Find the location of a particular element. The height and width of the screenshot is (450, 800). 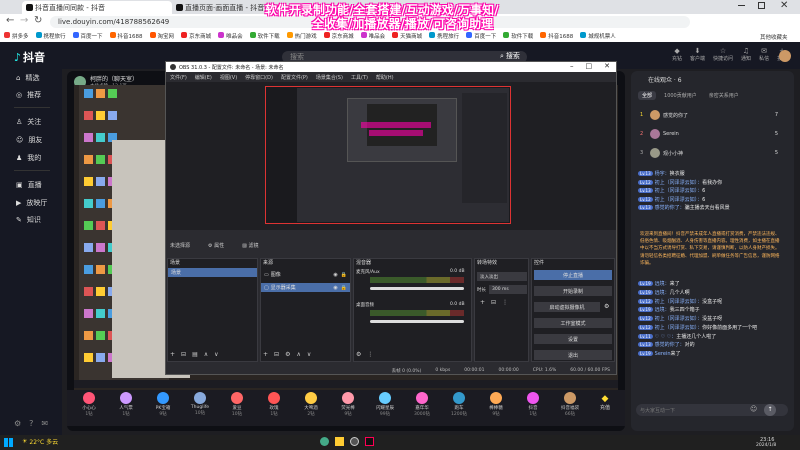

menu-edit: 编辑(E) is located at coordinates (203, 77).